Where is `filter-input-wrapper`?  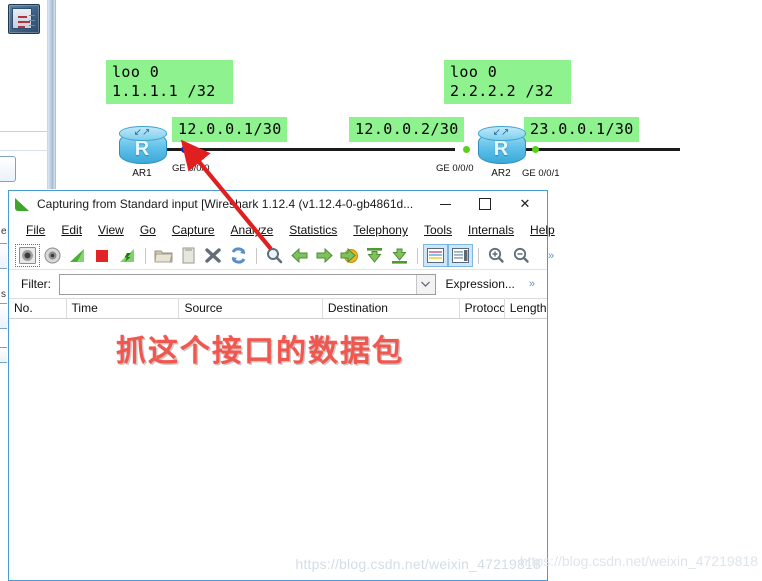 filter-input-wrapper is located at coordinates (247, 284).